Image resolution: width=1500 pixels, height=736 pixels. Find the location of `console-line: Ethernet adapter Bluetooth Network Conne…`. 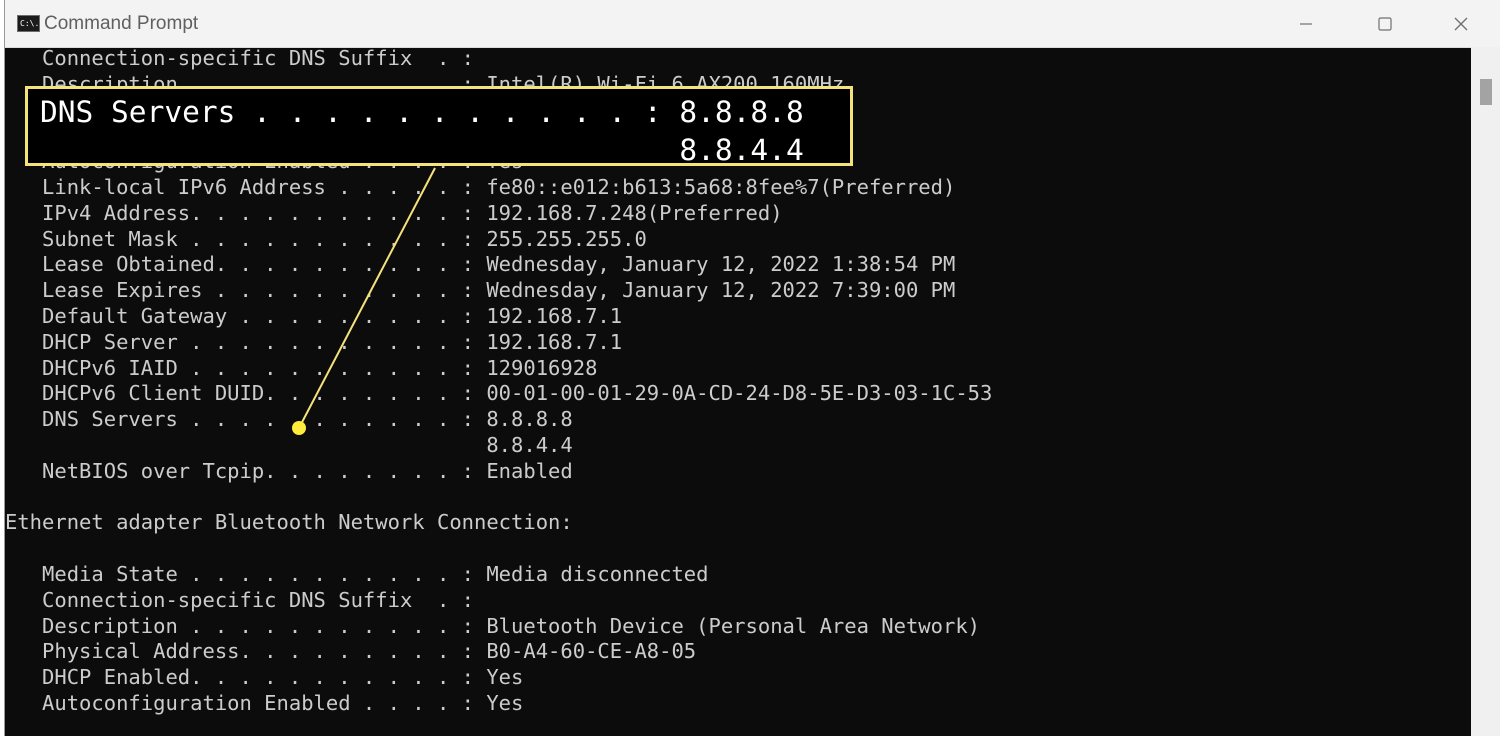

console-line: Ethernet adapter Bluetooth Network Conne… is located at coordinates (289, 522).